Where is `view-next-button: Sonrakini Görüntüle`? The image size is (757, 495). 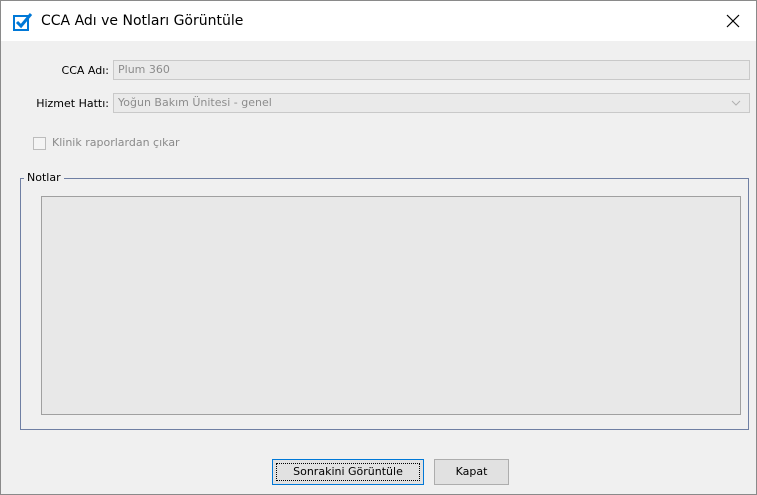 view-next-button: Sonrakini Görüntüle is located at coordinates (348, 472).